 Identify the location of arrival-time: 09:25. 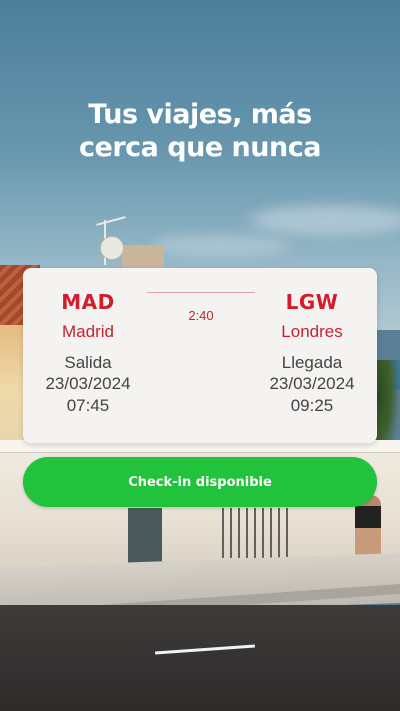
(312, 405).